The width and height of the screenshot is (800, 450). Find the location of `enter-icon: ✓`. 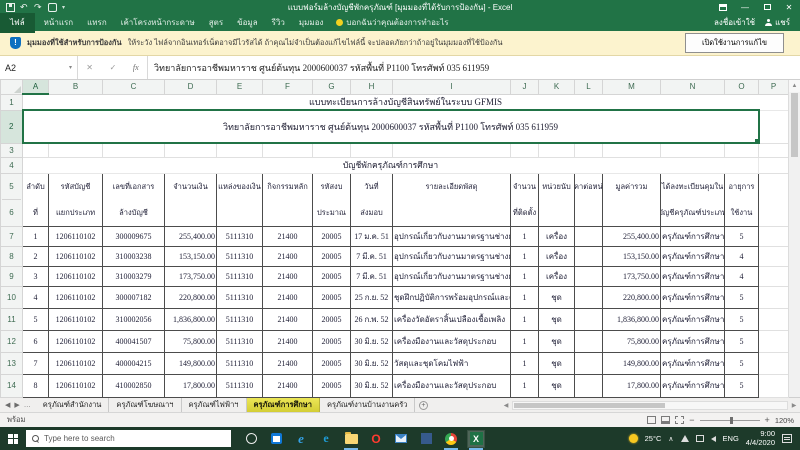

enter-icon: ✓ is located at coordinates (113, 67).